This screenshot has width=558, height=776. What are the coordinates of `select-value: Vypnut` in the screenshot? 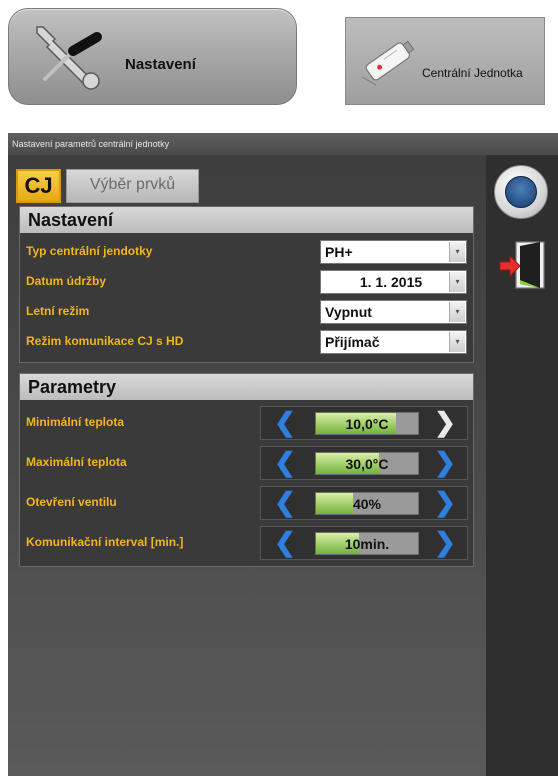 It's located at (348, 312).